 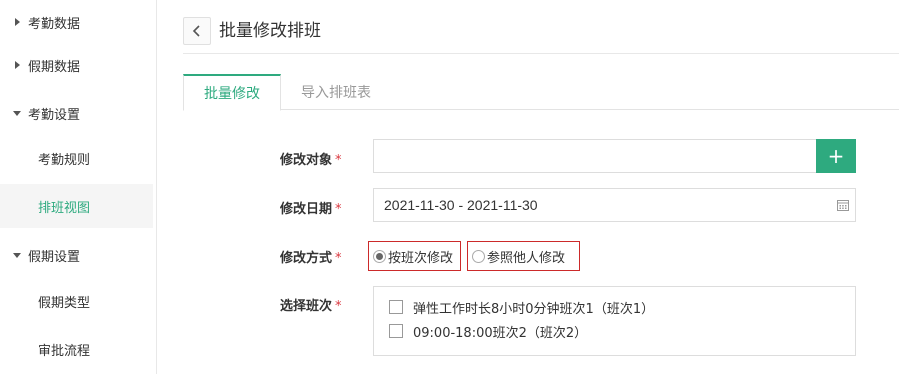 I want to click on date-range-value: 2021-11-30 - 2021-11-30, so click(x=461, y=205).